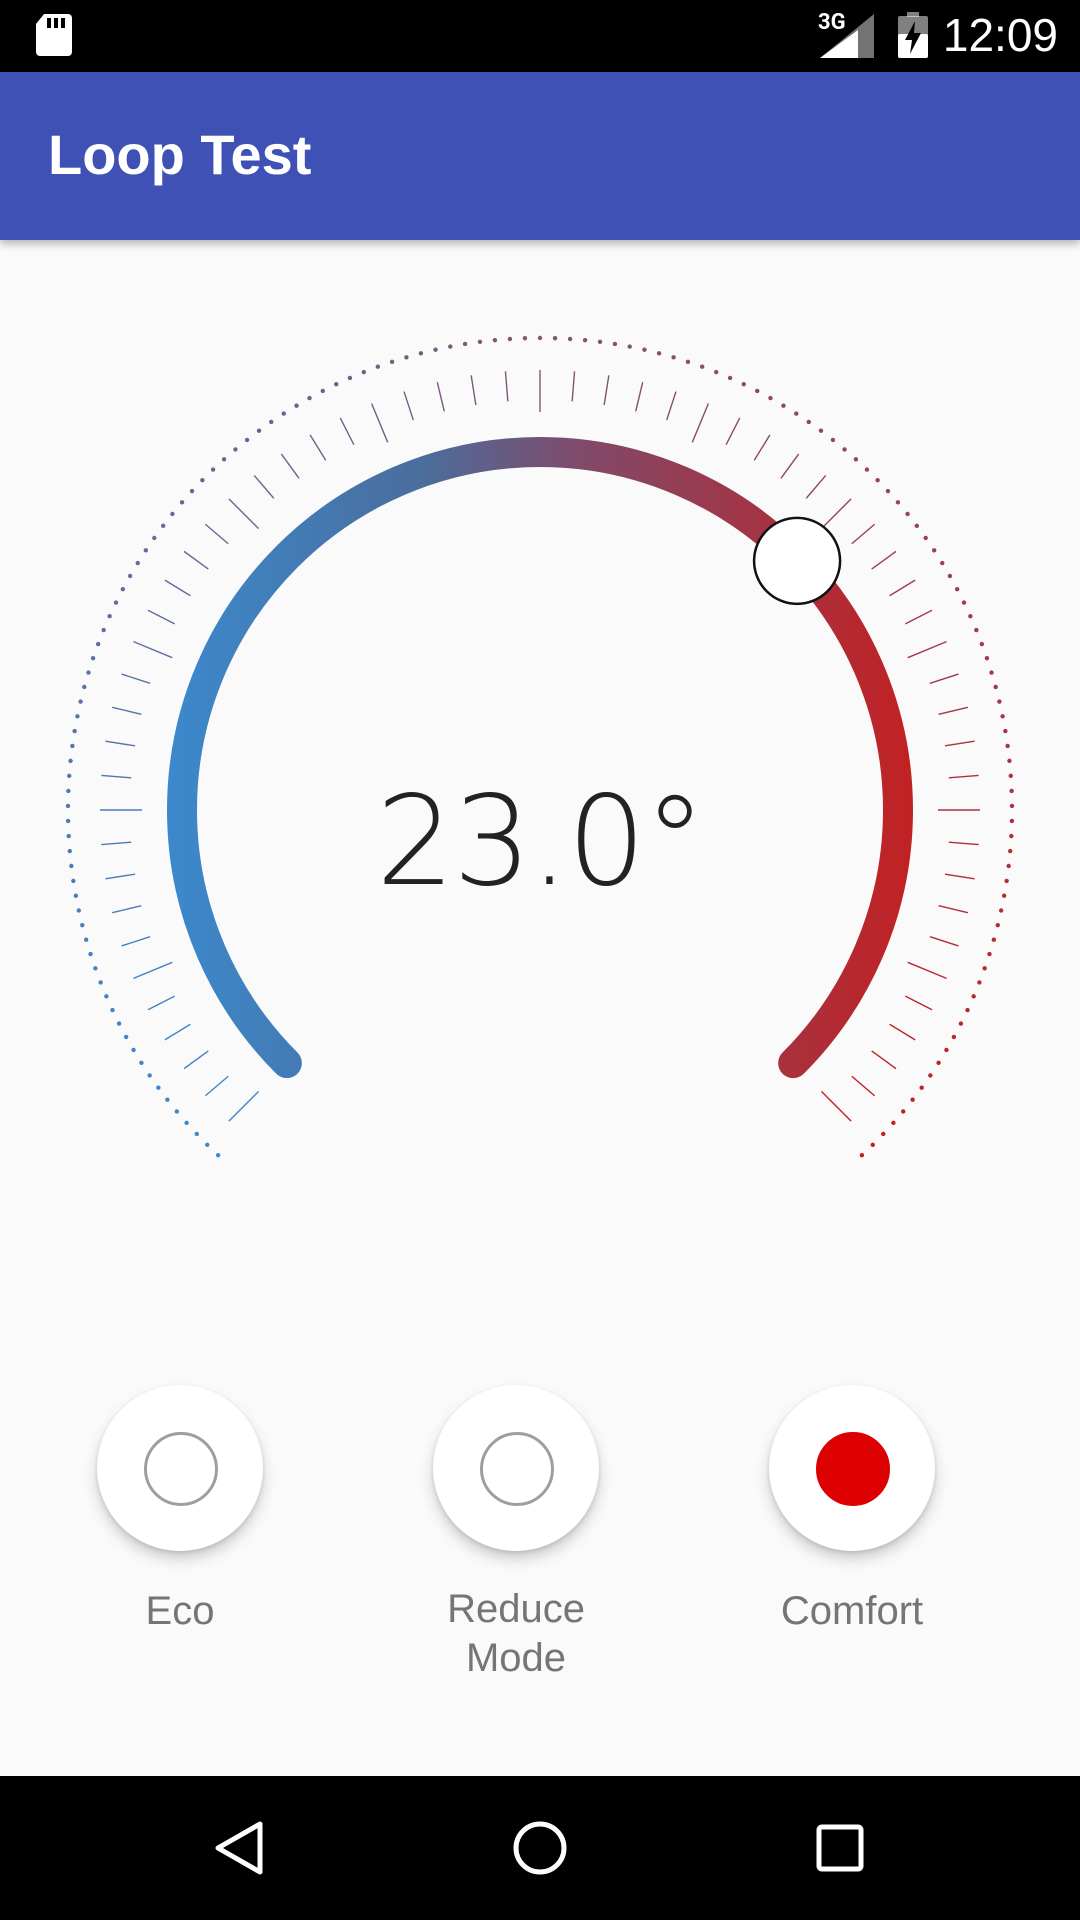  What do you see at coordinates (240, 1848) in the screenshot?
I see `back-icon` at bounding box center [240, 1848].